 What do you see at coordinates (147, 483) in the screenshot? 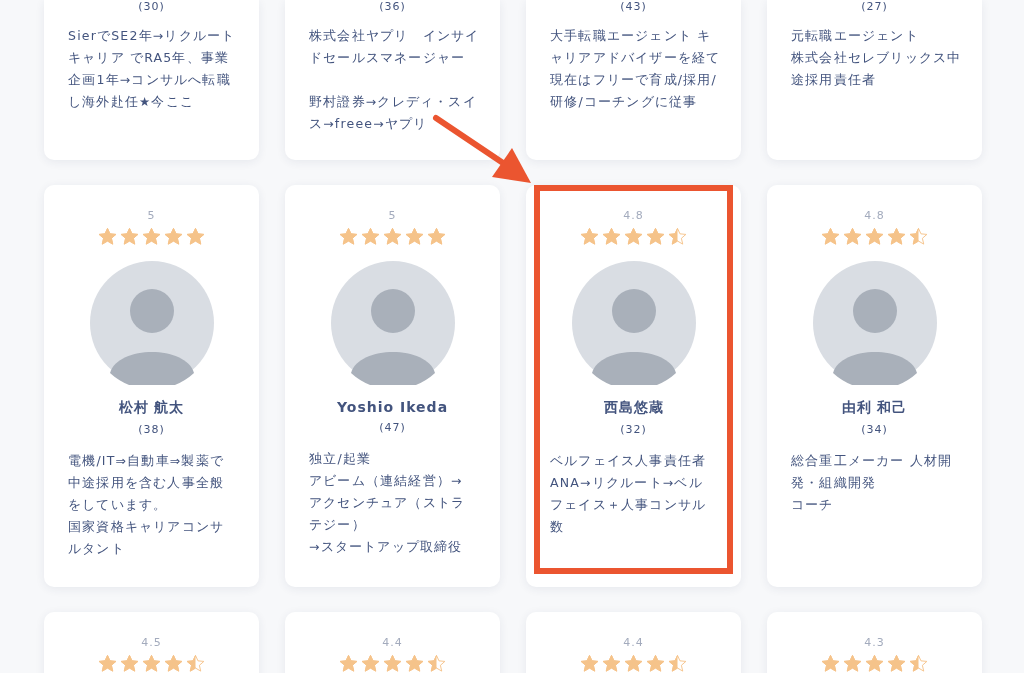
I see `bio-text: 電機/IT⇒自動車⇒製薬で中途採用を含む人事全般をしています。` at bounding box center [147, 483].